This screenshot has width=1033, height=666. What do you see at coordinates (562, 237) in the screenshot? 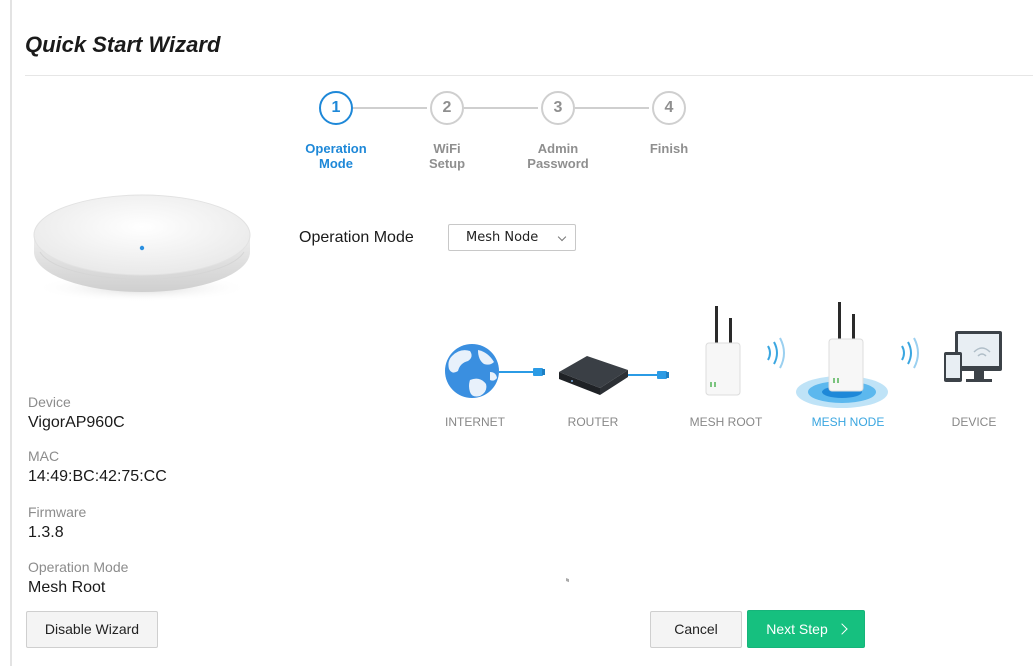
I see `chevron-down-icon` at bounding box center [562, 237].